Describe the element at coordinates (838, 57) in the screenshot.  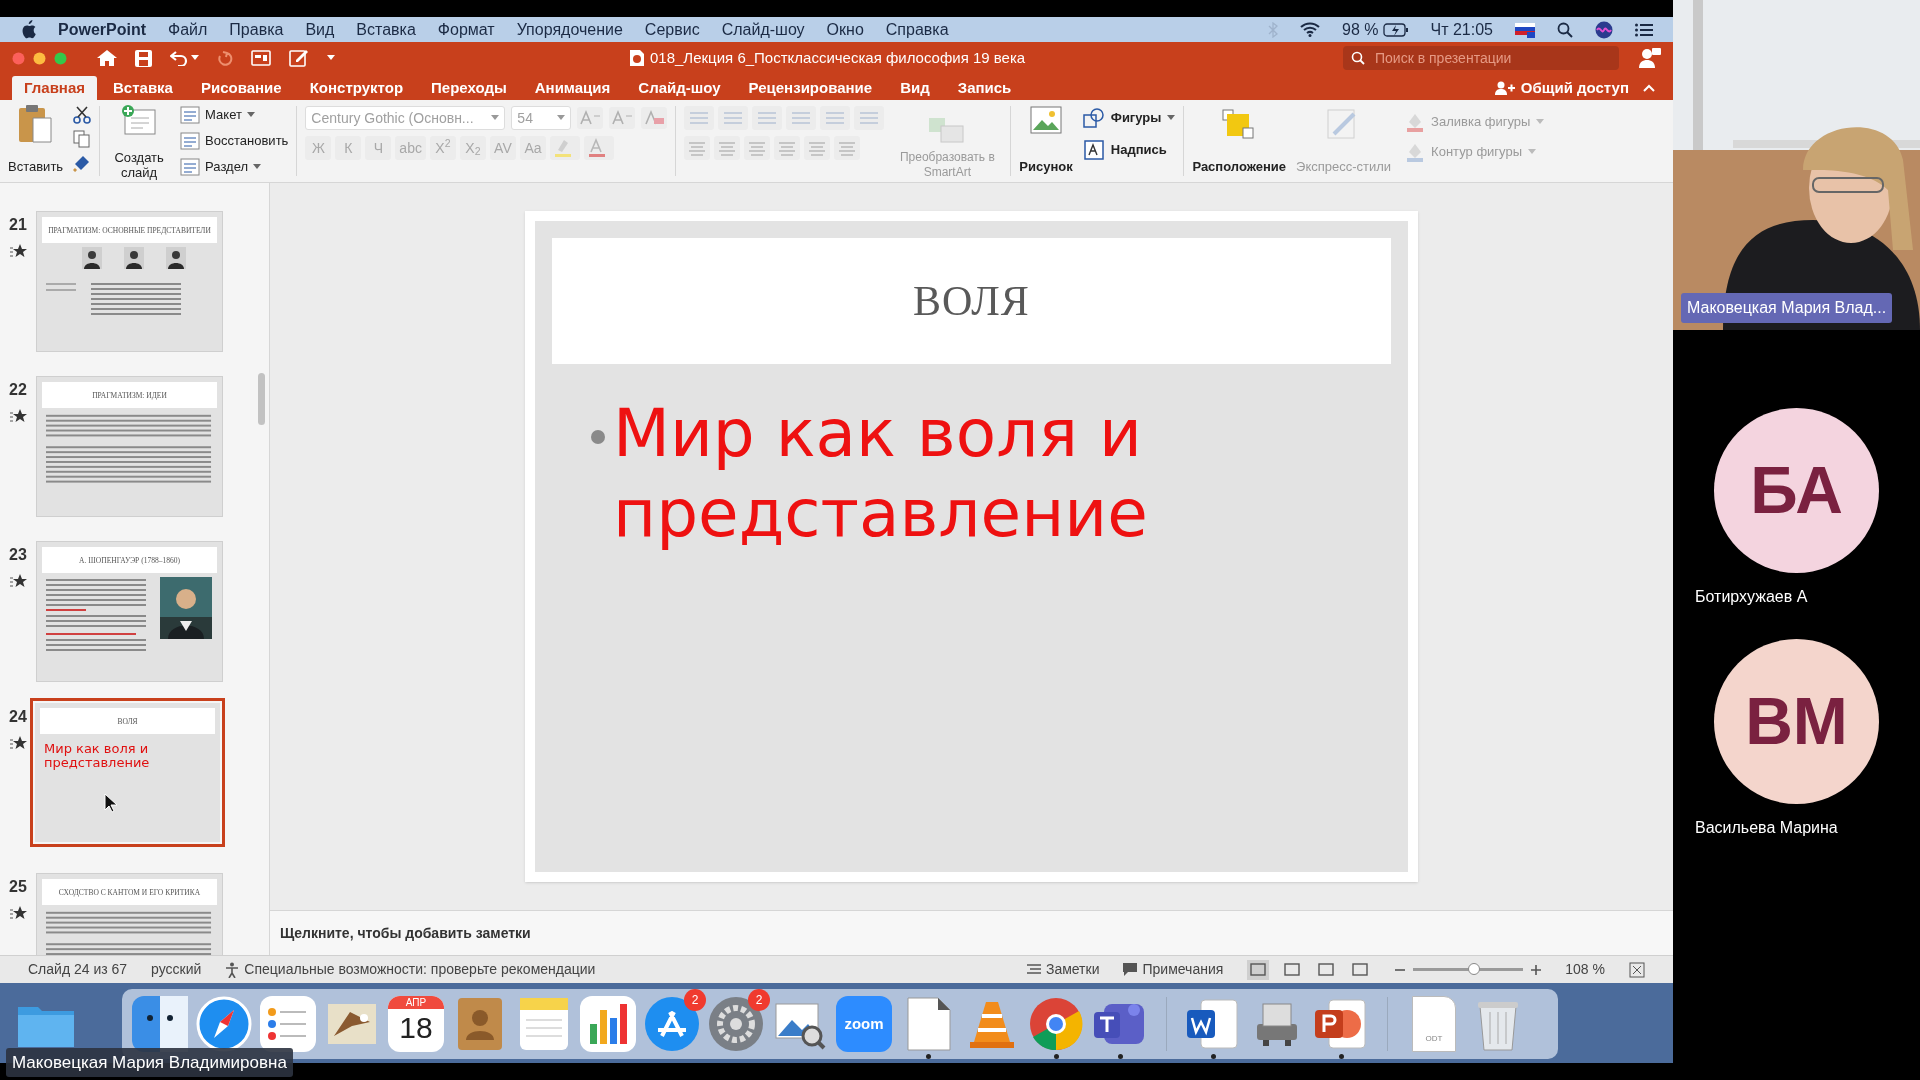
I see `window-title: 018_Лекция 6_Постклассическая философия 19 века` at that location.